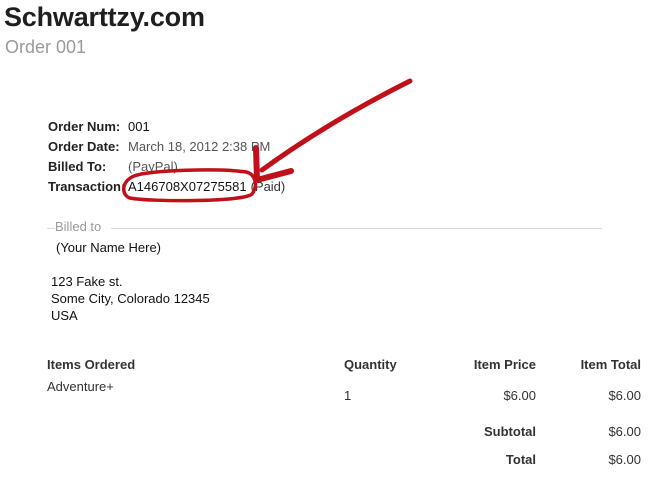 Image resolution: width=658 pixels, height=481 pixels. I want to click on order-date-label: Order Date:, so click(84, 146).